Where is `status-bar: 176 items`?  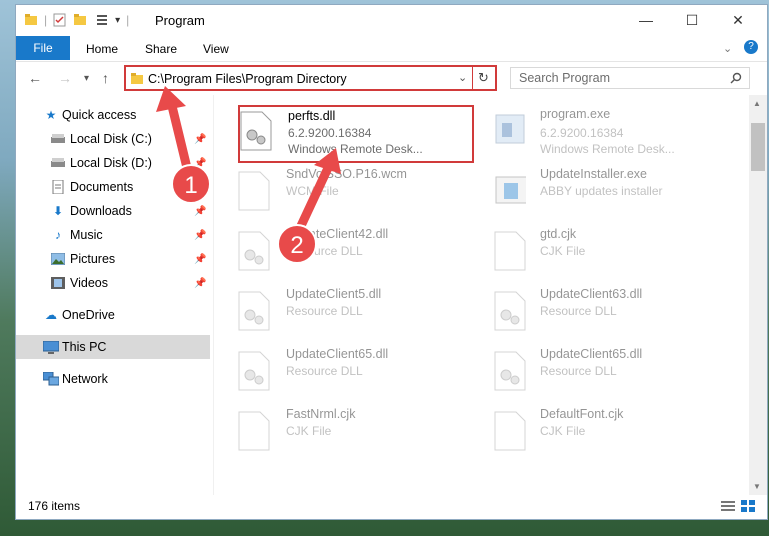
status-bar: 176 items is located at coordinates (391, 506).